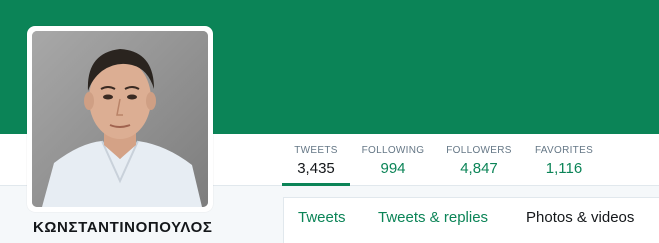  Describe the element at coordinates (580, 217) in the screenshot. I see `tab-photos-and-videos: Photos & videos` at that location.